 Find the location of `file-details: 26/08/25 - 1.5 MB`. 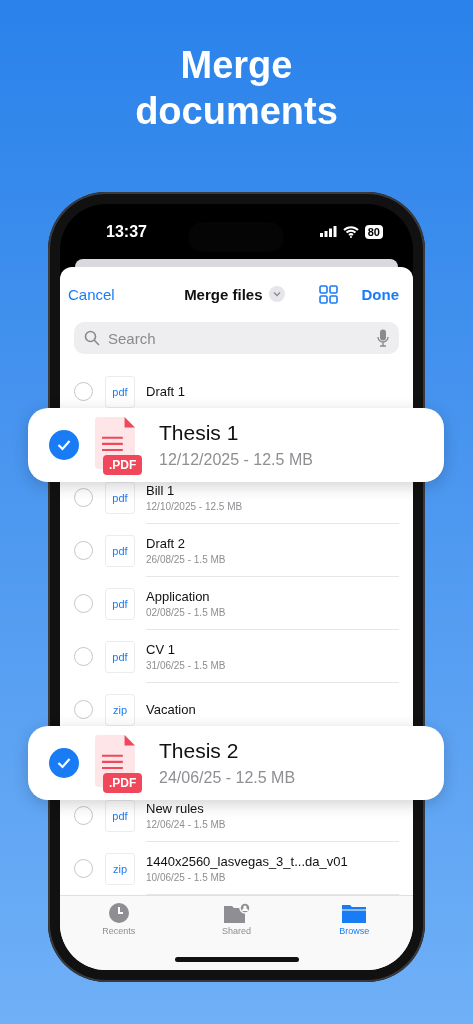

file-details: 26/08/25 - 1.5 MB is located at coordinates (186, 559).